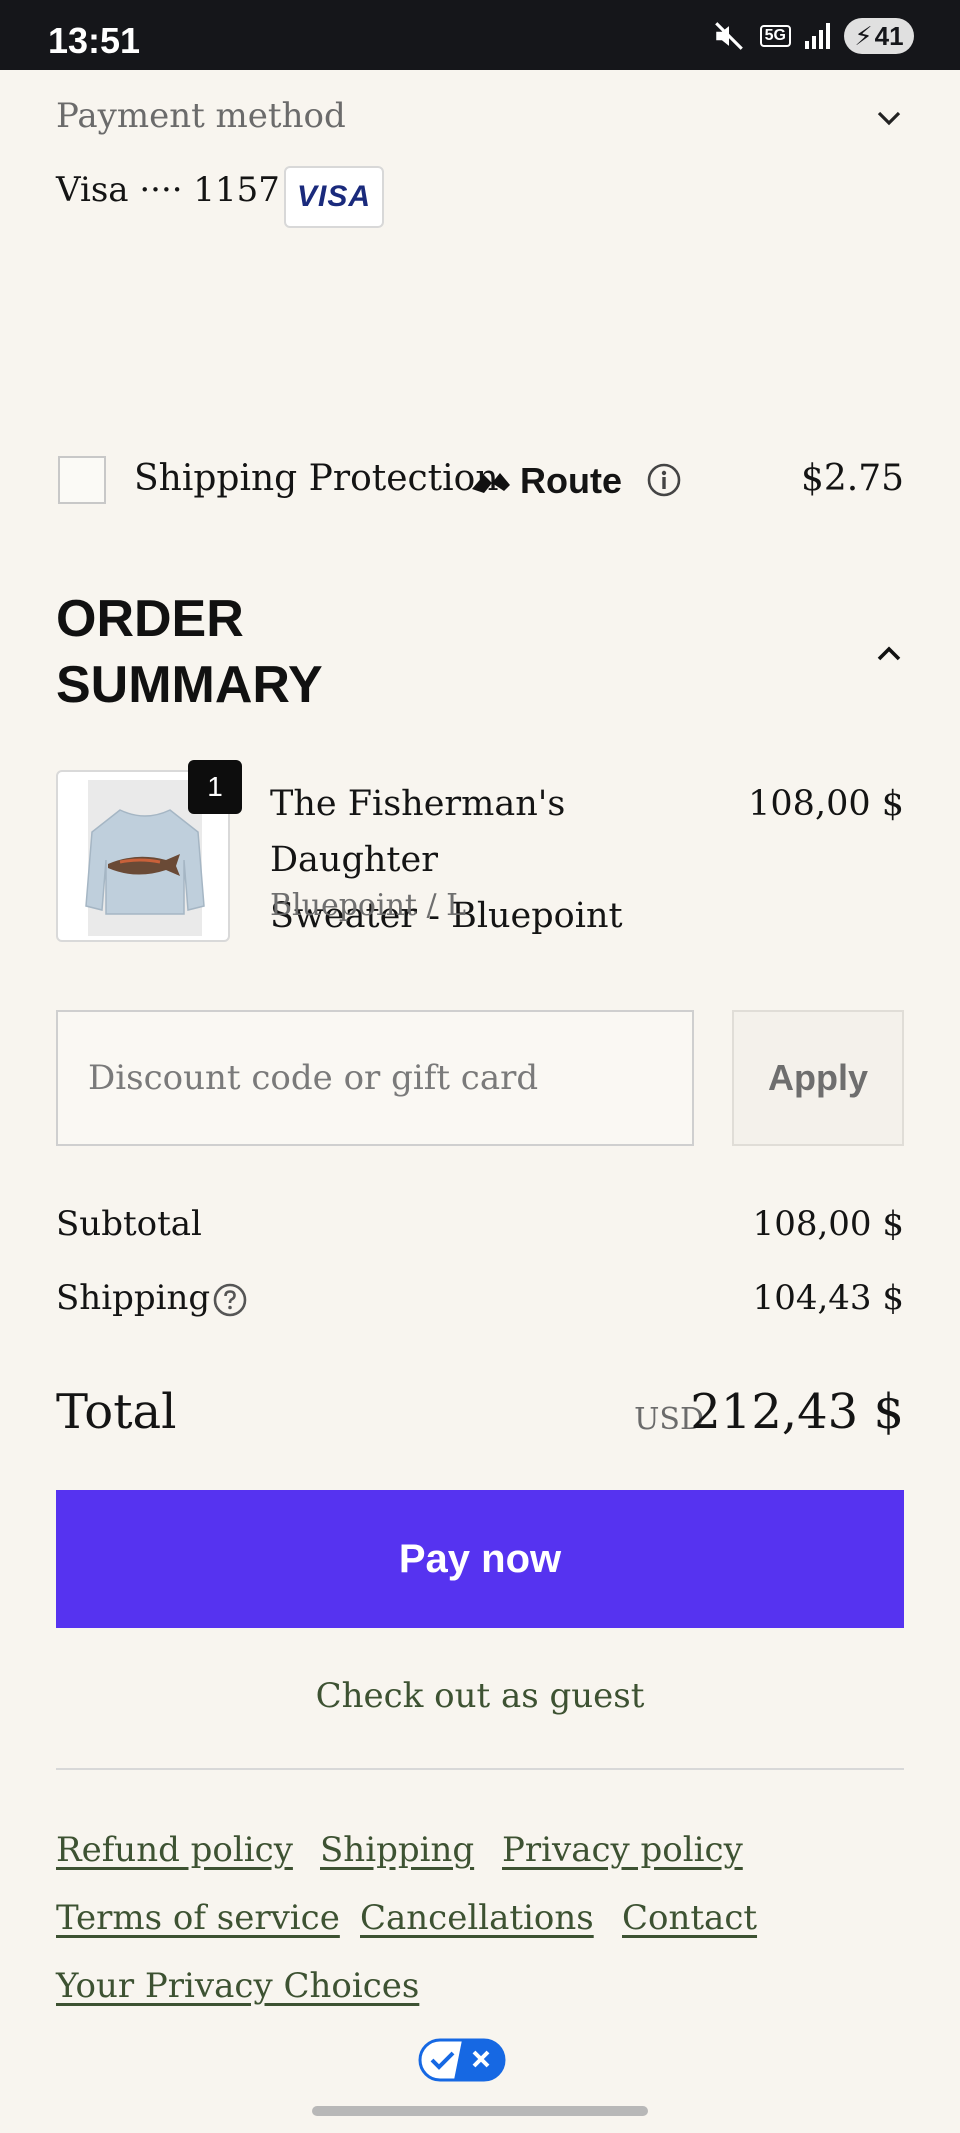 Image resolution: width=960 pixels, height=2133 pixels. I want to click on payment-card-text: Visa ···· 1157, so click(168, 190).